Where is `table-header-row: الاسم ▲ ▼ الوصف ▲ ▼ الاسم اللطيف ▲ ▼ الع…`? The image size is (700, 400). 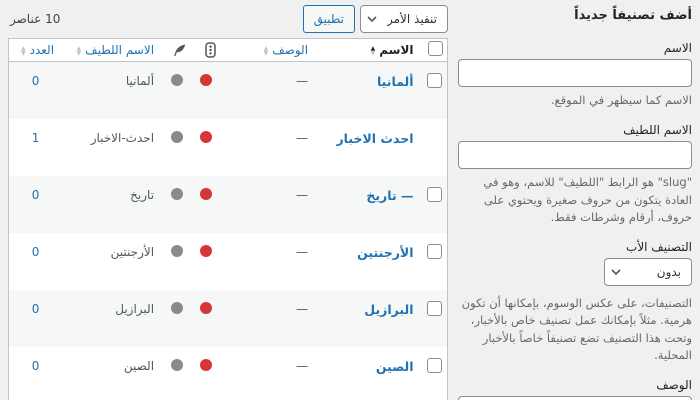
table-header-row: الاسم ▲ ▼ الوصف ▲ ▼ الاسم اللطيف ▲ ▼ الع… is located at coordinates (228, 50).